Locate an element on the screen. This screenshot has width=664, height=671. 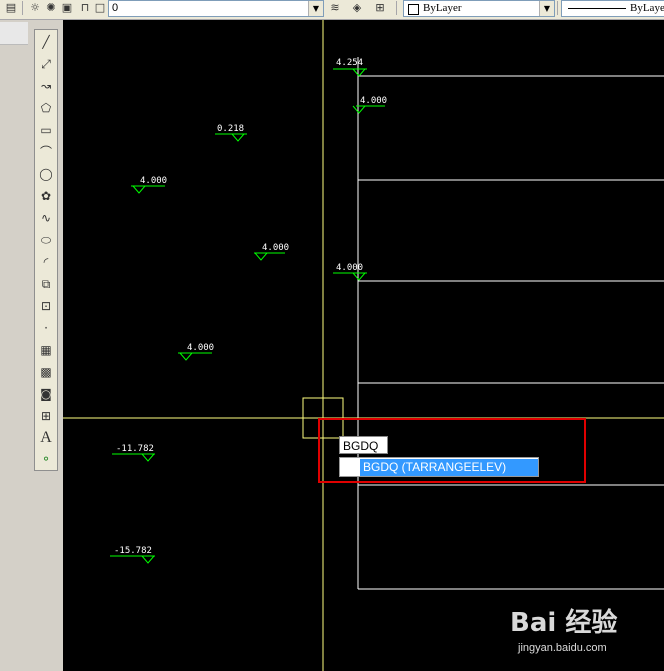
arc-tool-icon: ⌒ is located at coordinates (46, 152).